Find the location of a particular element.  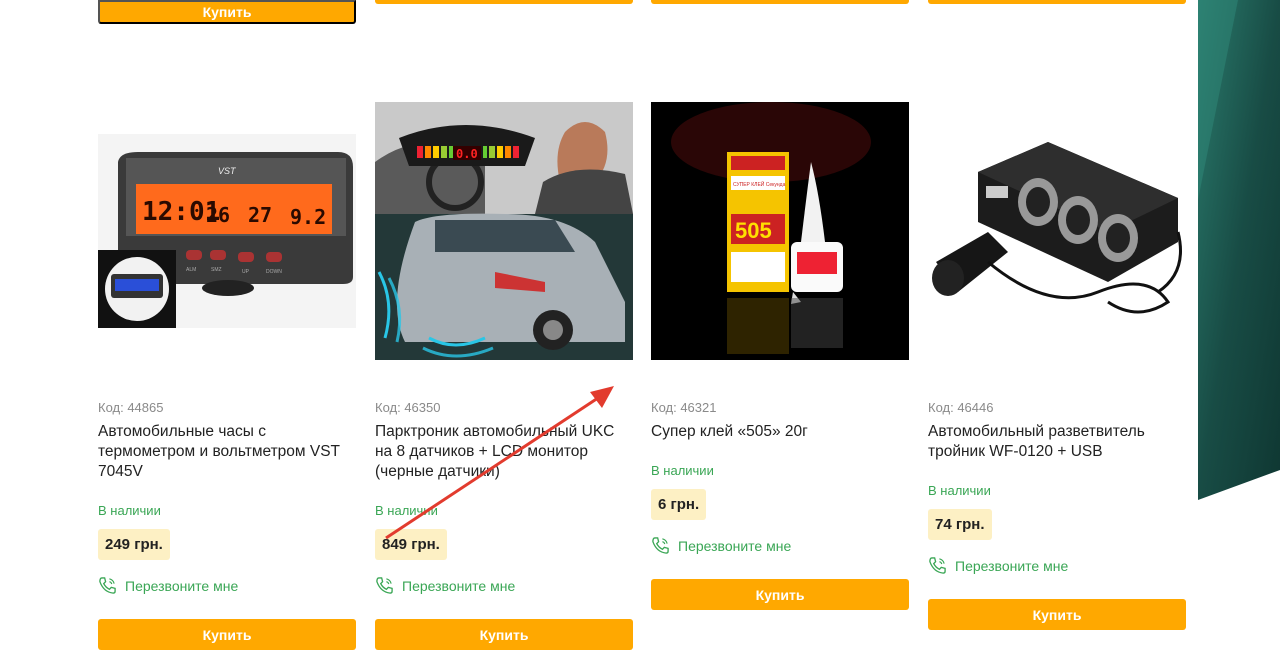

product-price: 249 грн. is located at coordinates (134, 544).